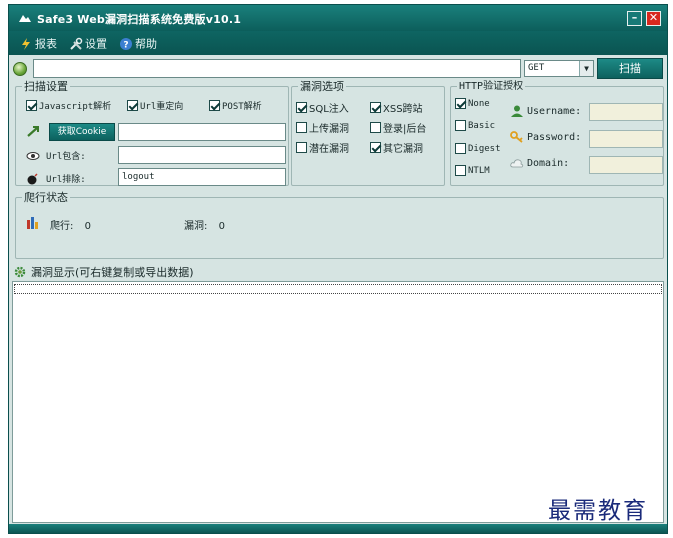 This screenshot has height=538, width=673. I want to click on crawl-count-value: 0, so click(87, 226).